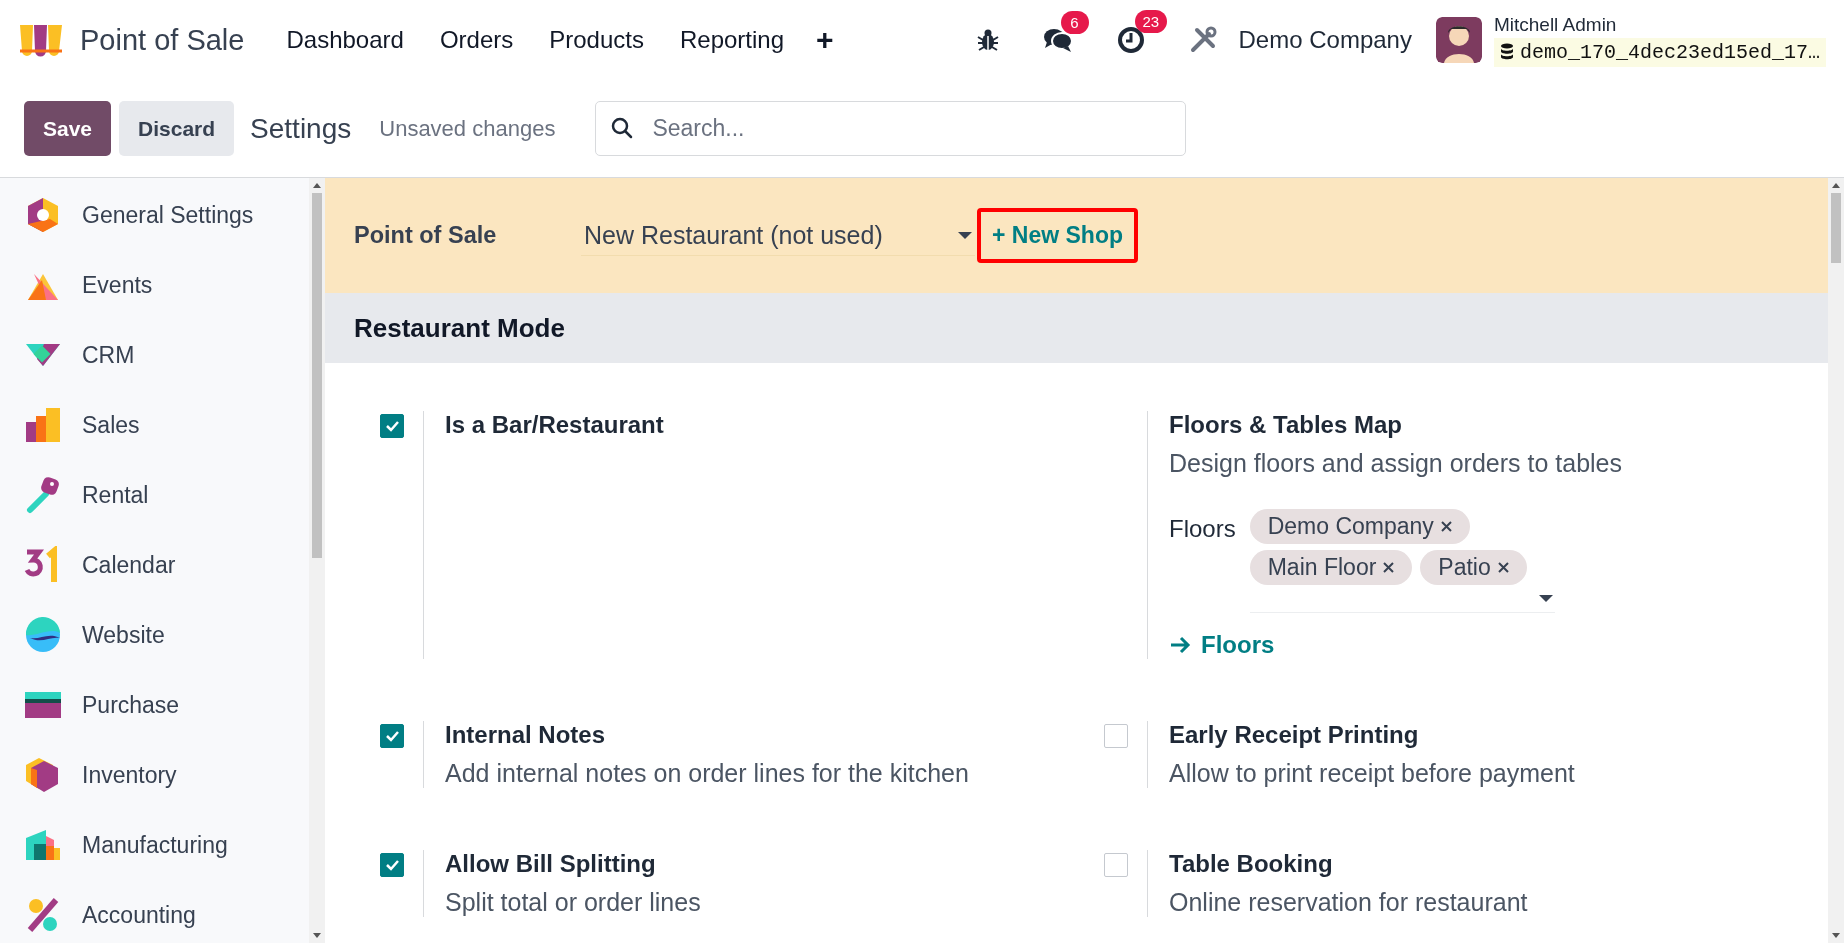  I want to click on page-title: Settings, so click(301, 128).